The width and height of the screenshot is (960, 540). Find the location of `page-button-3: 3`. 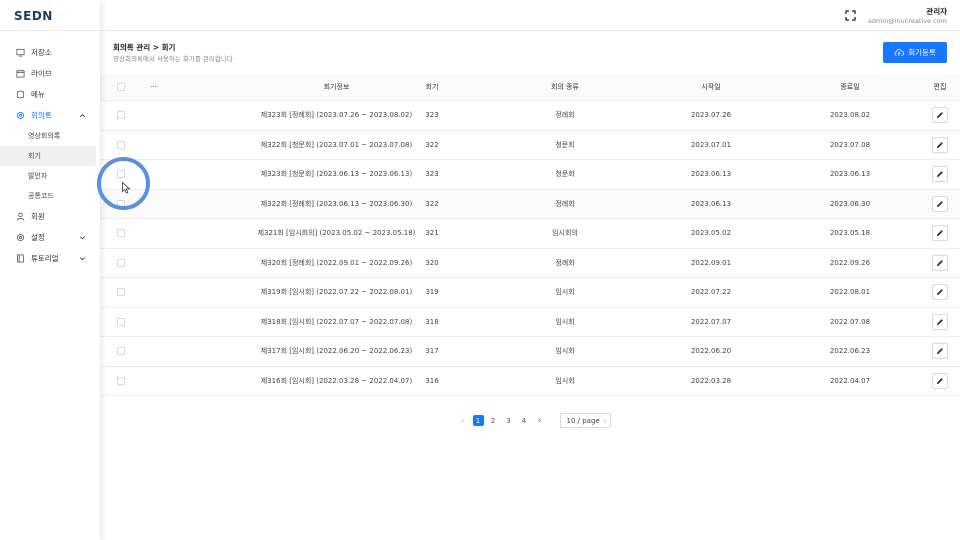

page-button-3: 3 is located at coordinates (508, 420).